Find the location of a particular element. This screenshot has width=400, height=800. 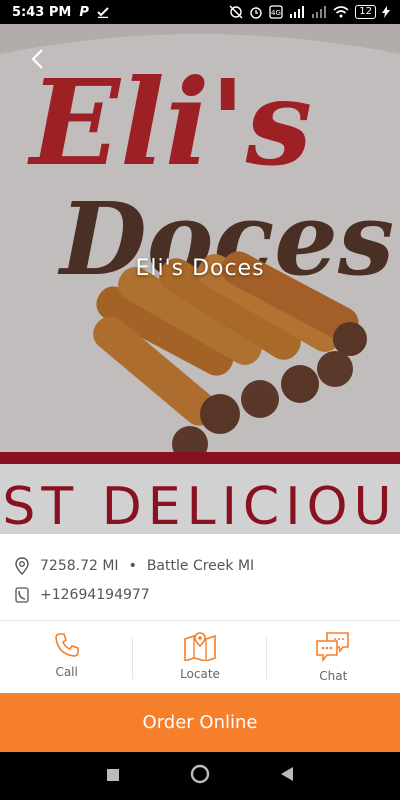

locate-button: Locate is located at coordinates (200, 657).